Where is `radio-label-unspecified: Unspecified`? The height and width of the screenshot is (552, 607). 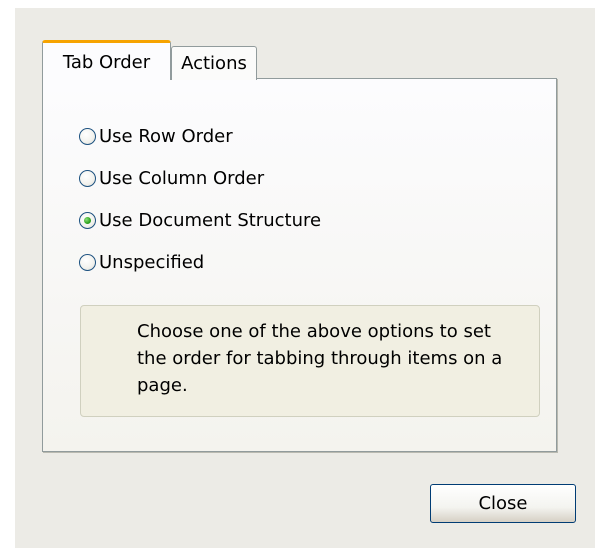 radio-label-unspecified: Unspecified is located at coordinates (152, 262).